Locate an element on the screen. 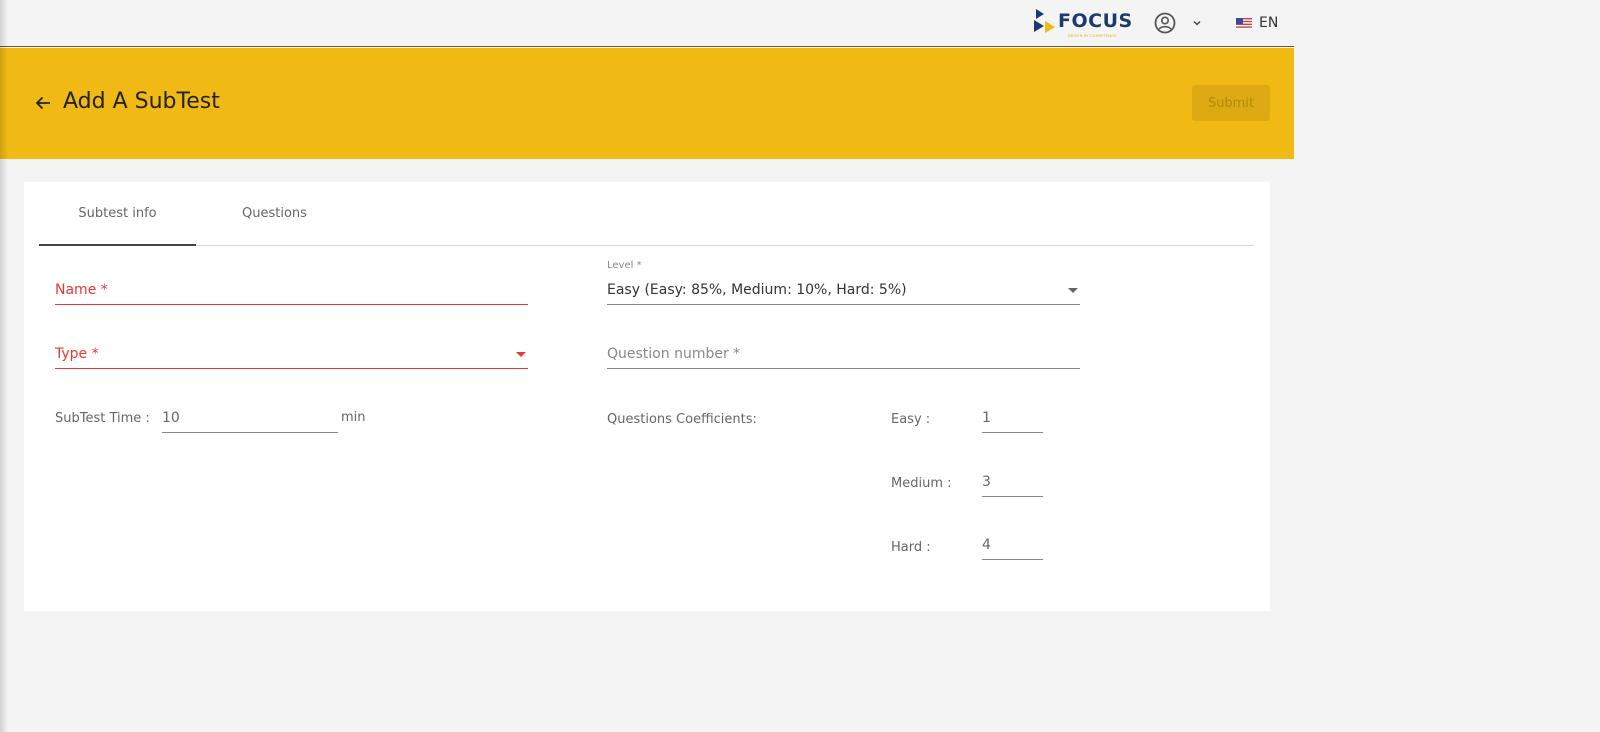 Image resolution: width=1600 pixels, height=732 pixels. page-title: Add A SubTest is located at coordinates (141, 101).